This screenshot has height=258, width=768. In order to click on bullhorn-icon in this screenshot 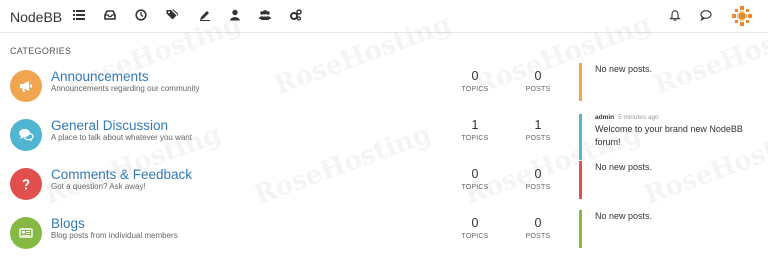, I will do `click(26, 86)`.